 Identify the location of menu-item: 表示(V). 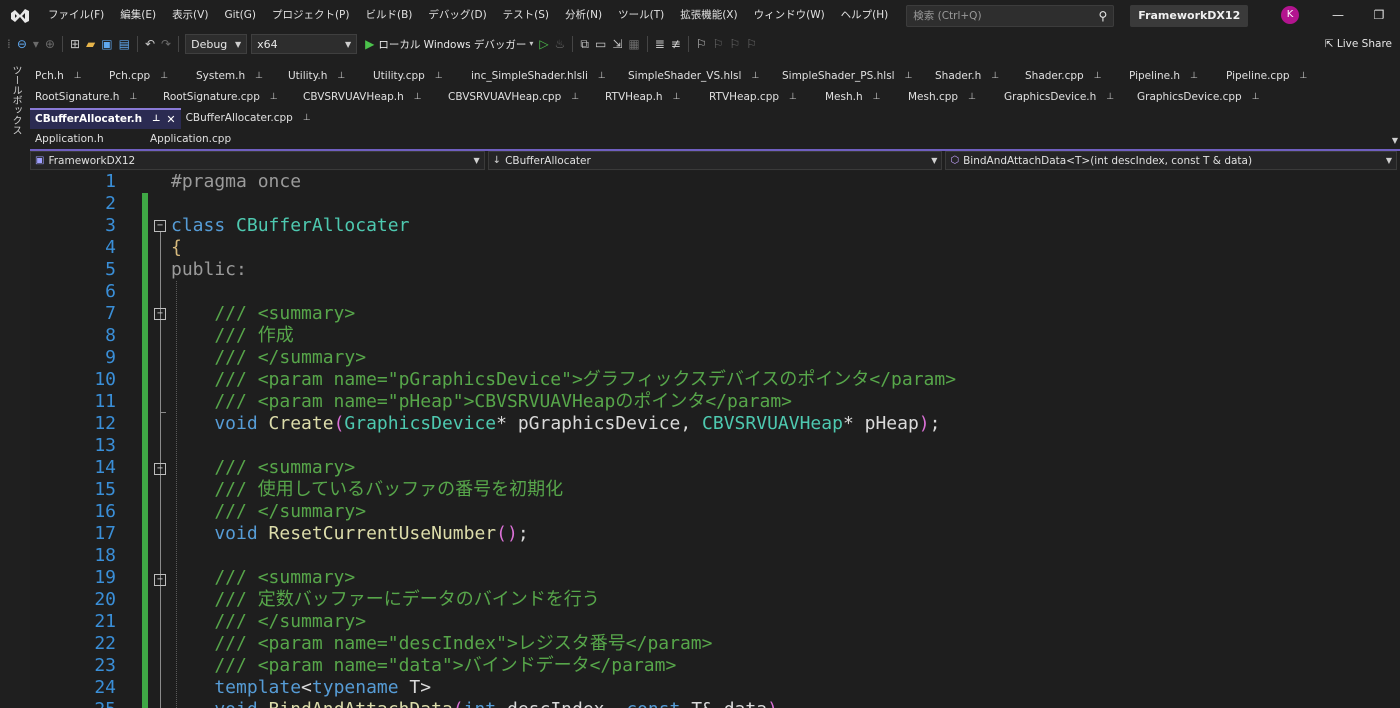
(190, 15).